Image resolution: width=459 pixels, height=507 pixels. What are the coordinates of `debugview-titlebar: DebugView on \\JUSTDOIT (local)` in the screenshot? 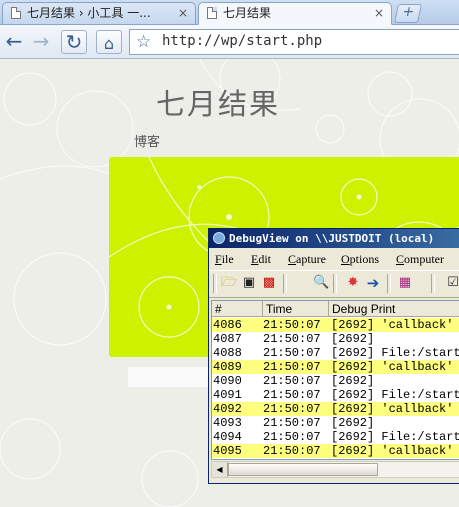 It's located at (334, 238).